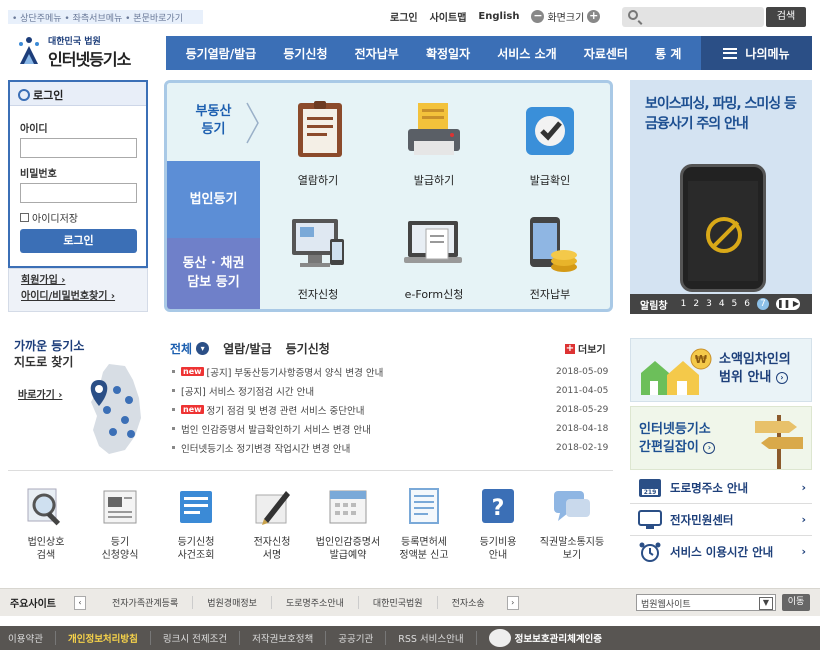 The width and height of the screenshot is (820, 650). Describe the element at coordinates (80, 602) in the screenshot. I see `sites-prev-button: ‹` at that location.